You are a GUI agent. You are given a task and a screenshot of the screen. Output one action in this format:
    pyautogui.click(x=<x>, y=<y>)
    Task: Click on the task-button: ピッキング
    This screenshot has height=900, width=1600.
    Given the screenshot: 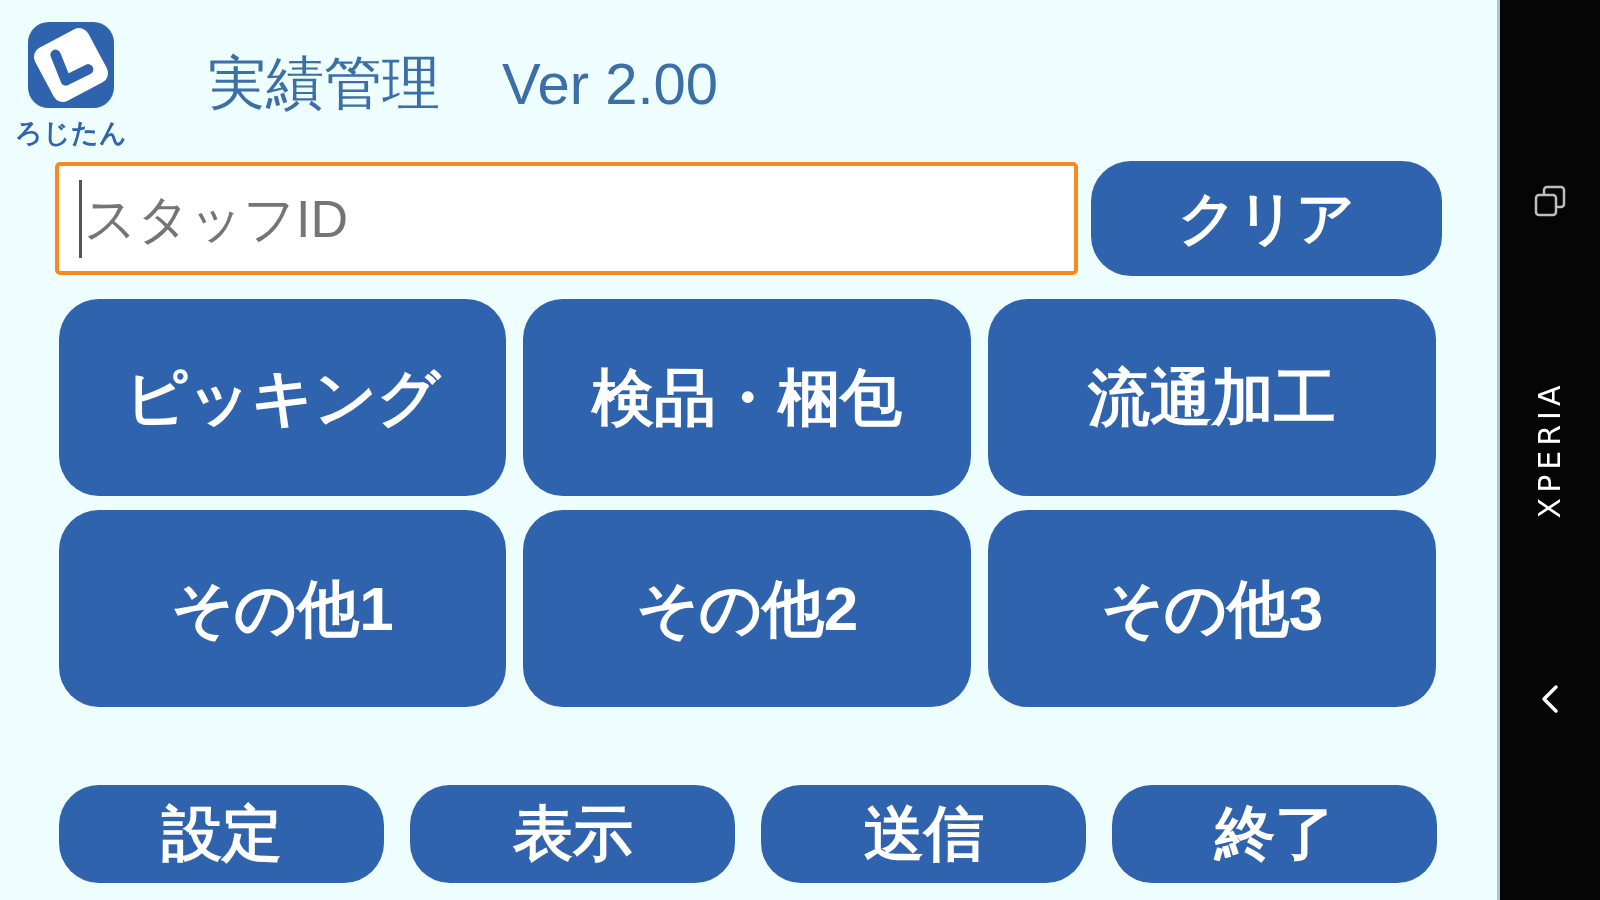 What is the action you would take?
    pyautogui.click(x=282, y=397)
    